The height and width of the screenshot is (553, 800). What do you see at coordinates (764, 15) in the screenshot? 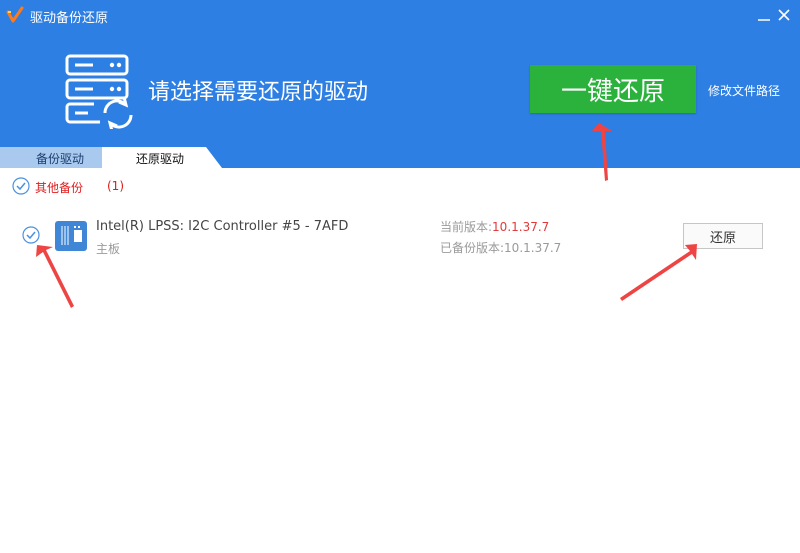
I see `minimize-icon` at bounding box center [764, 15].